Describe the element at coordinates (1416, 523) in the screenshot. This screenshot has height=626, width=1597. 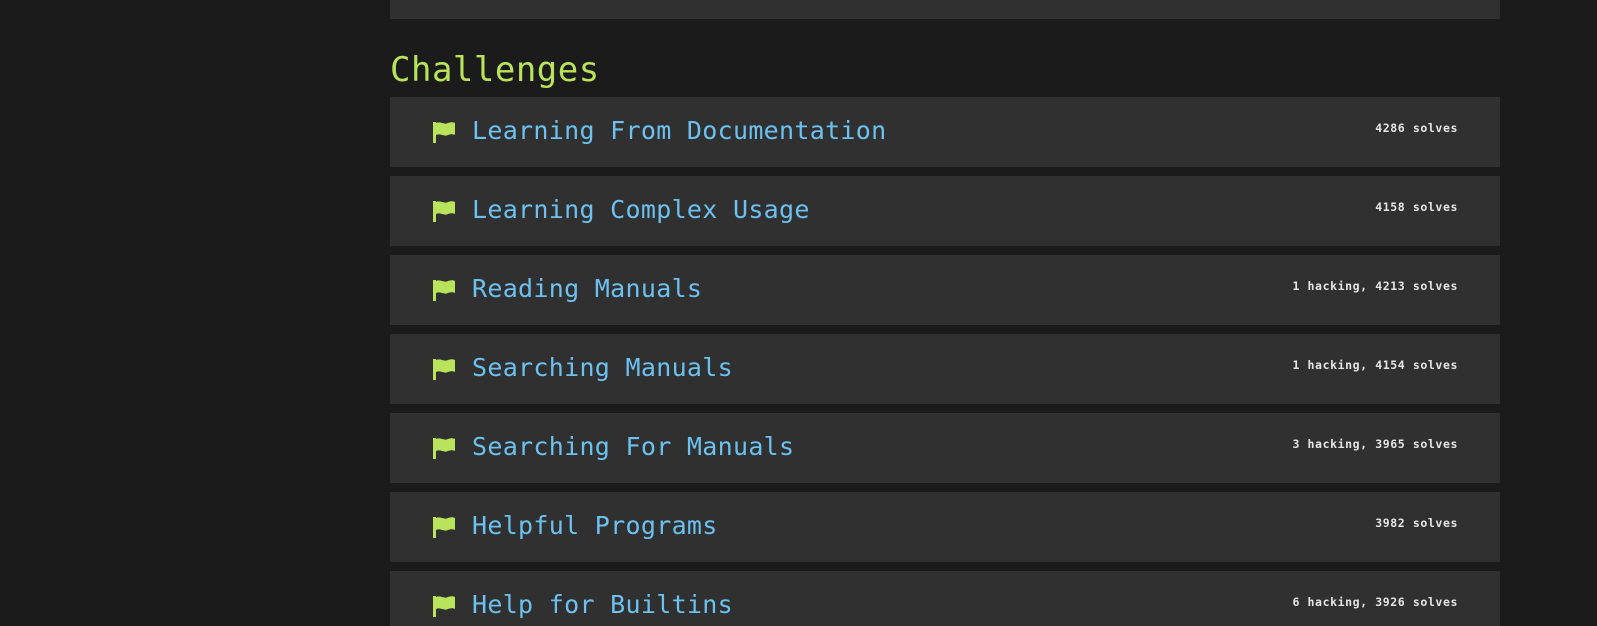
I see `challenge-stats: 3982 solves` at that location.